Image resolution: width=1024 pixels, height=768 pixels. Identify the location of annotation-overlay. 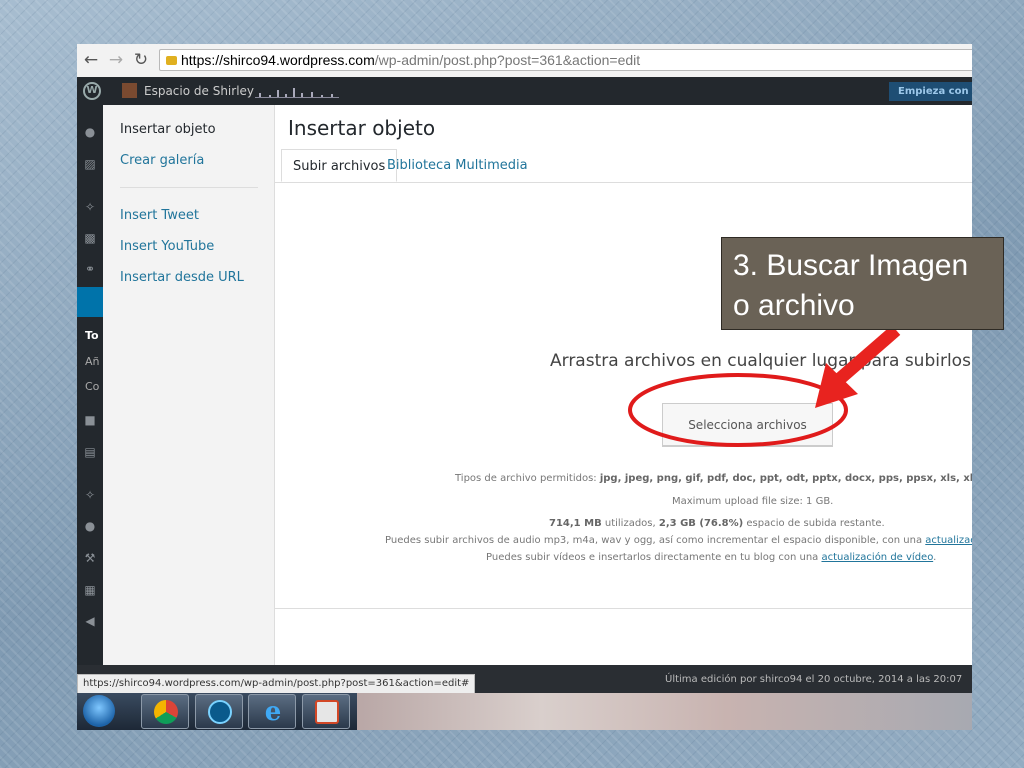
(764, 386).